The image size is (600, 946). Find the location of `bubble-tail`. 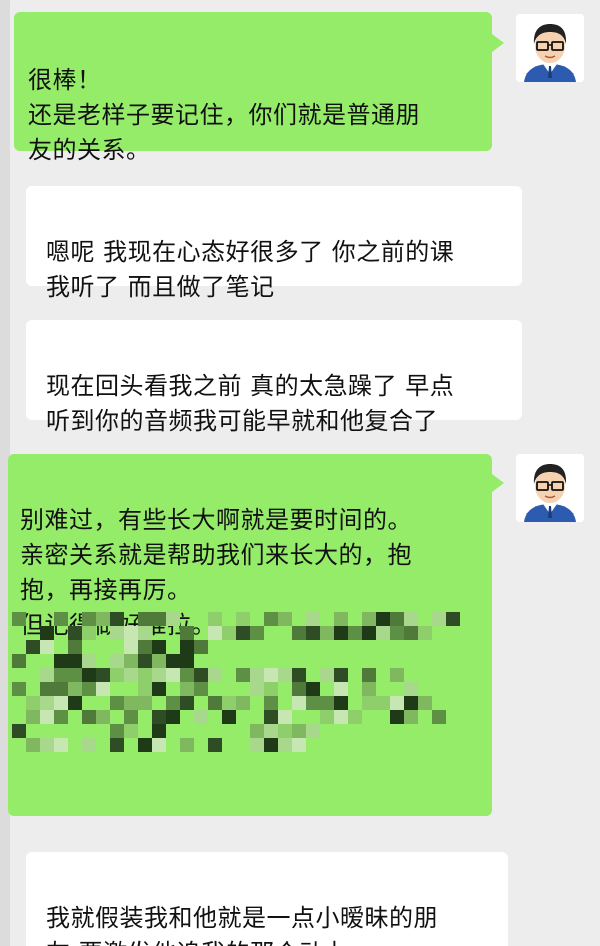

bubble-tail is located at coordinates (498, 43).